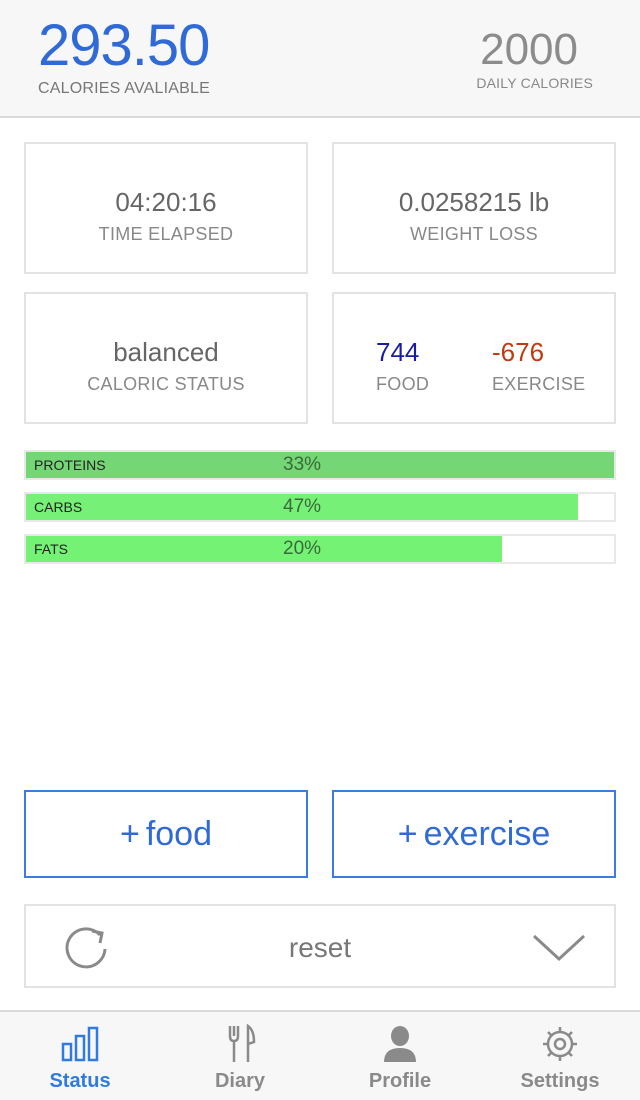  What do you see at coordinates (559, 949) in the screenshot?
I see `chevron-down-icon` at bounding box center [559, 949].